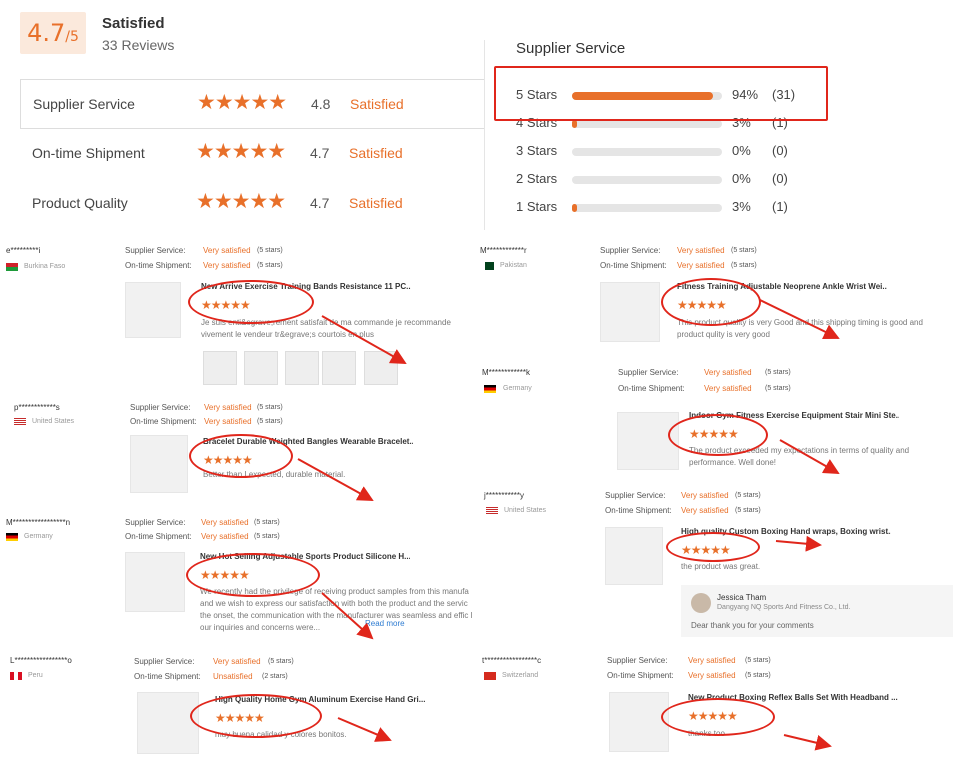 Image resolution: width=953 pixels, height=765 pixels. Describe the element at coordinates (512, 660) in the screenshot. I see `reviewer-name: t*****************c` at that location.